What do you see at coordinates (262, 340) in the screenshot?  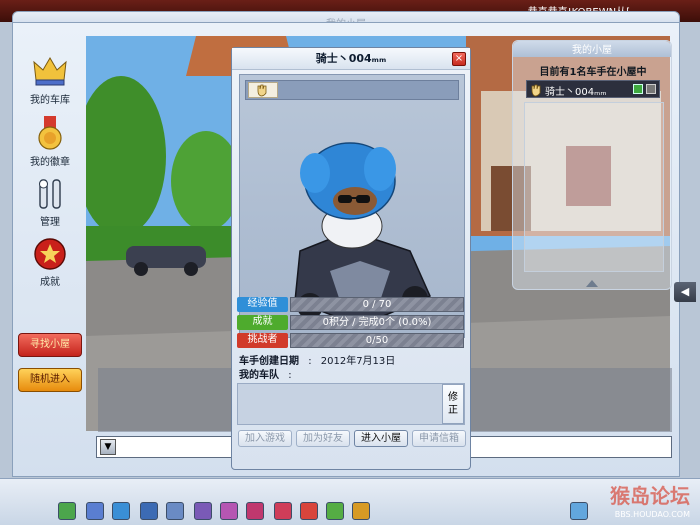 I see `stat-label-challenger: 挑战者` at bounding box center [262, 340].